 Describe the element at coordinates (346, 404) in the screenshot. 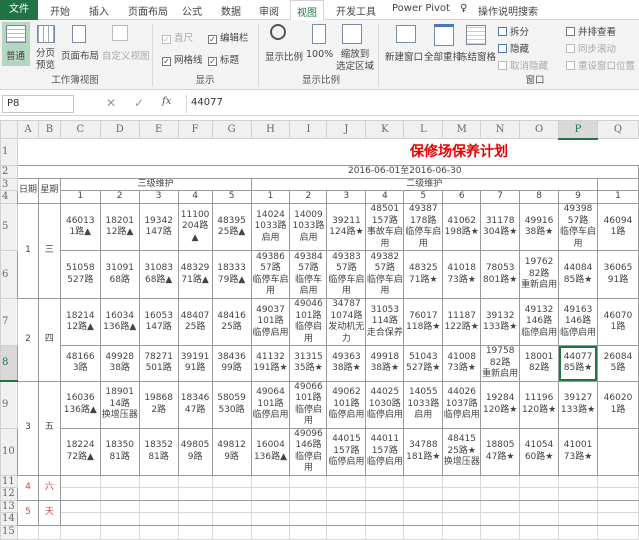

I see `schedule-cell: 49062 101路 临停启用` at that location.